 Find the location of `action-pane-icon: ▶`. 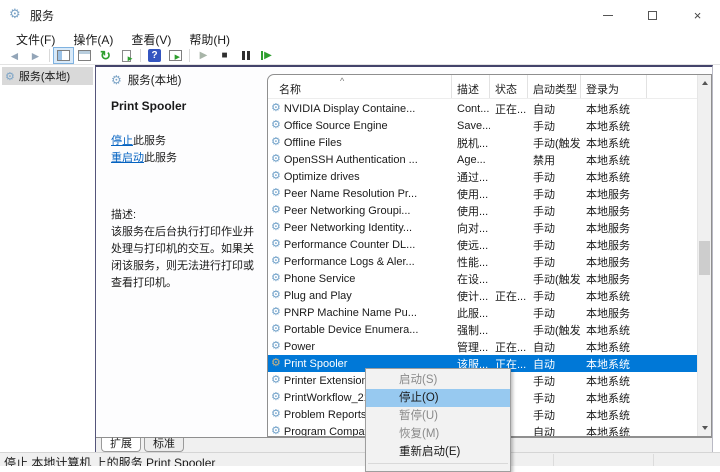

action-pane-icon: ▶ is located at coordinates (175, 55).